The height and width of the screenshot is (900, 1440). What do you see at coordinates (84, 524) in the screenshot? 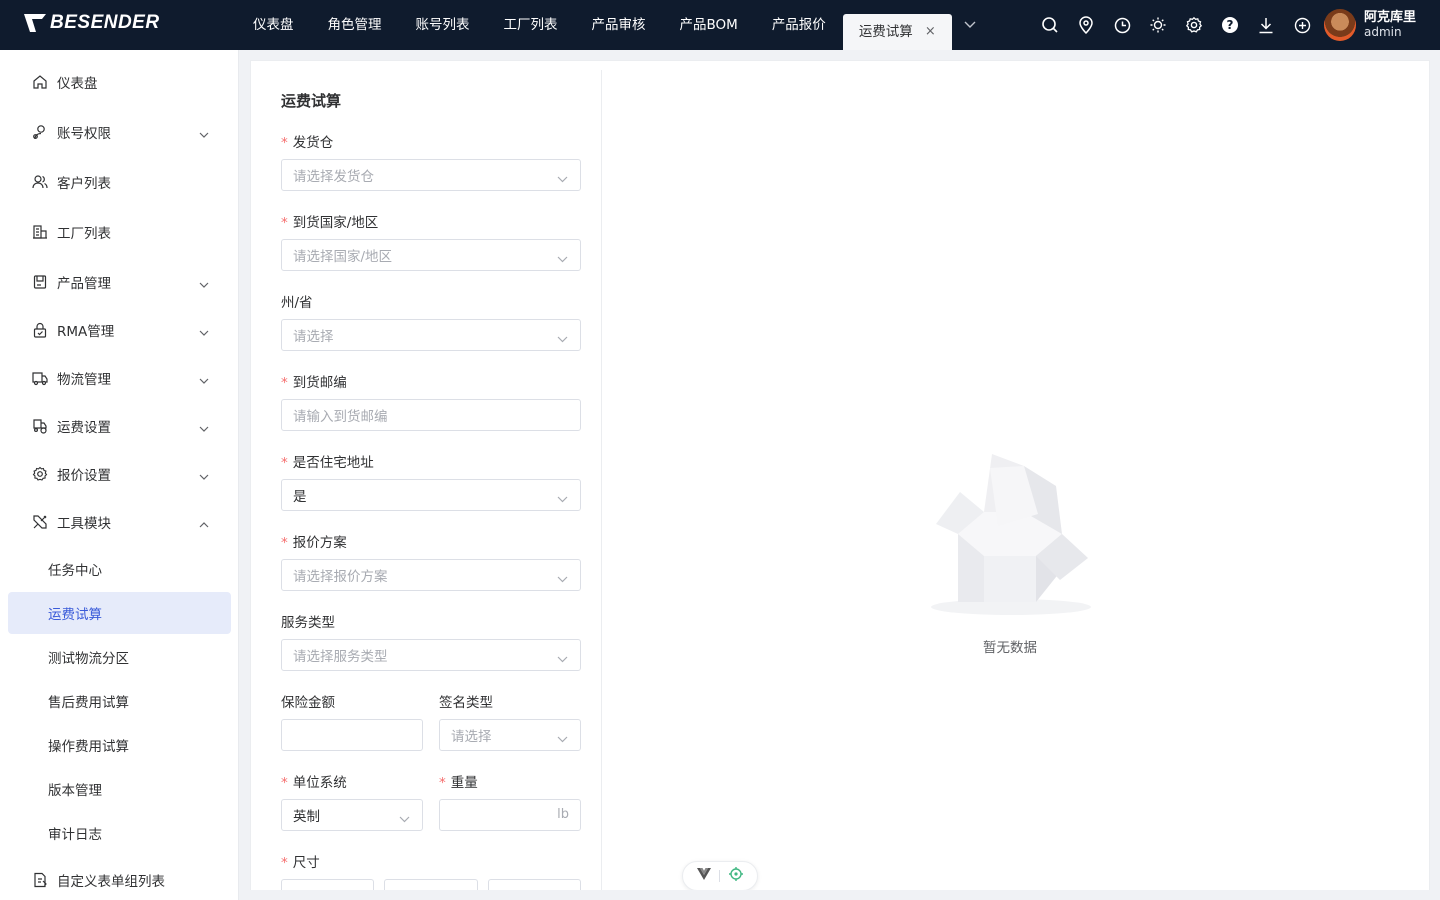
I see `sidebar-item-label: 工具模块` at bounding box center [84, 524].